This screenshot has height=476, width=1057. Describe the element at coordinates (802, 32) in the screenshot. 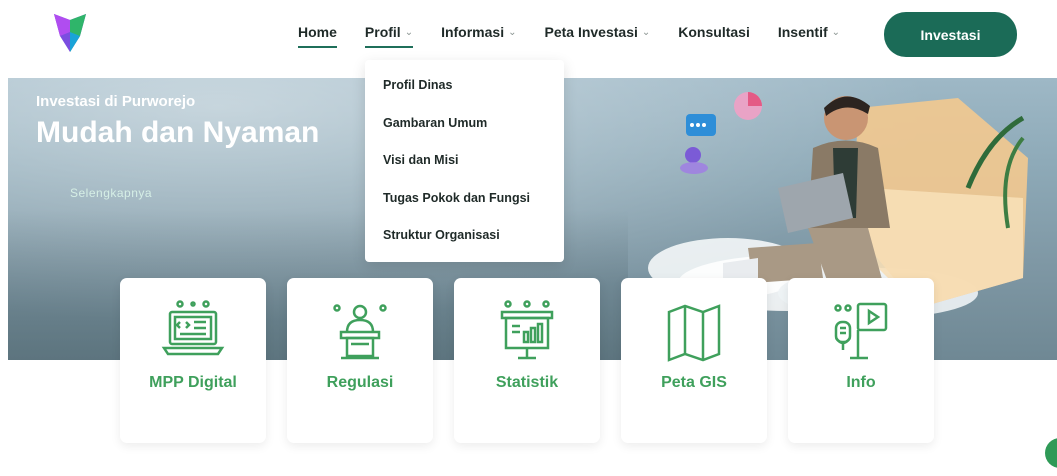

I see `nav-insentif-label: Insentif` at that location.